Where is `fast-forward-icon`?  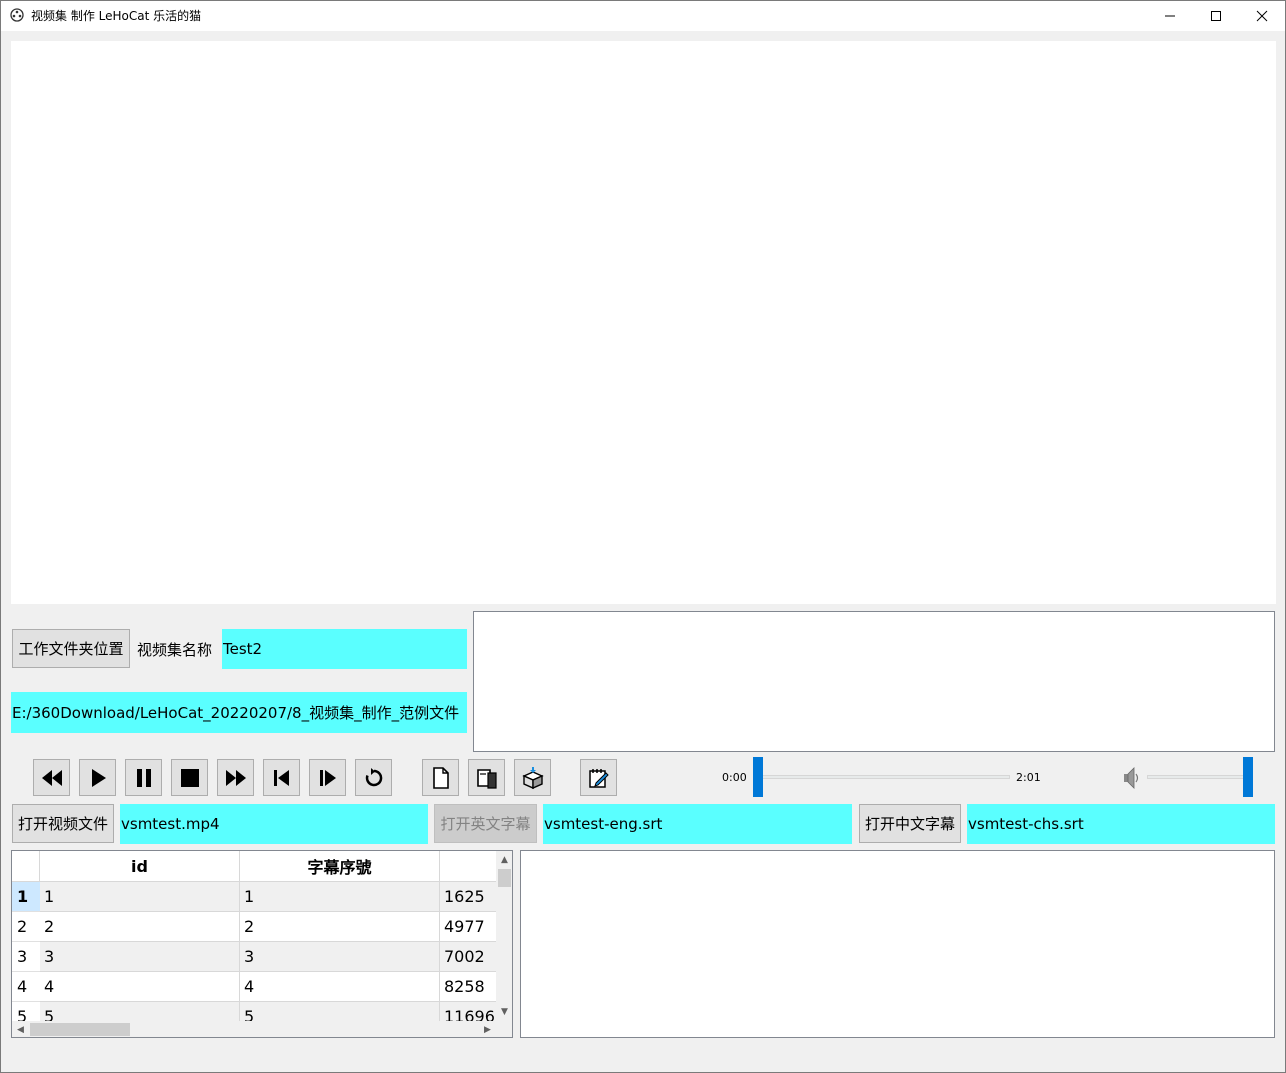 fast-forward-icon is located at coordinates (235, 777).